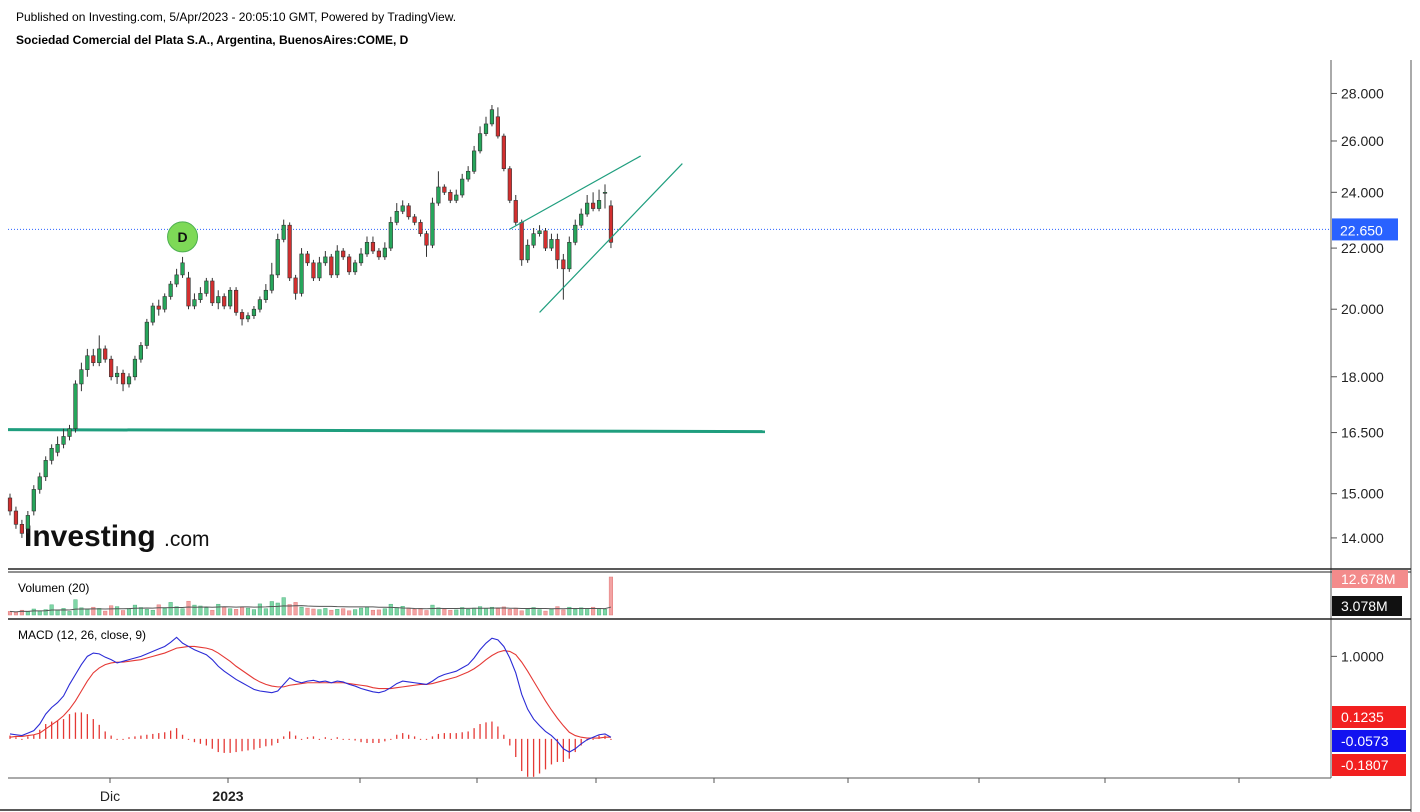 This screenshot has width=1420, height=812. Describe the element at coordinates (310, 694) in the screenshot. I see `macd-line` at that location.